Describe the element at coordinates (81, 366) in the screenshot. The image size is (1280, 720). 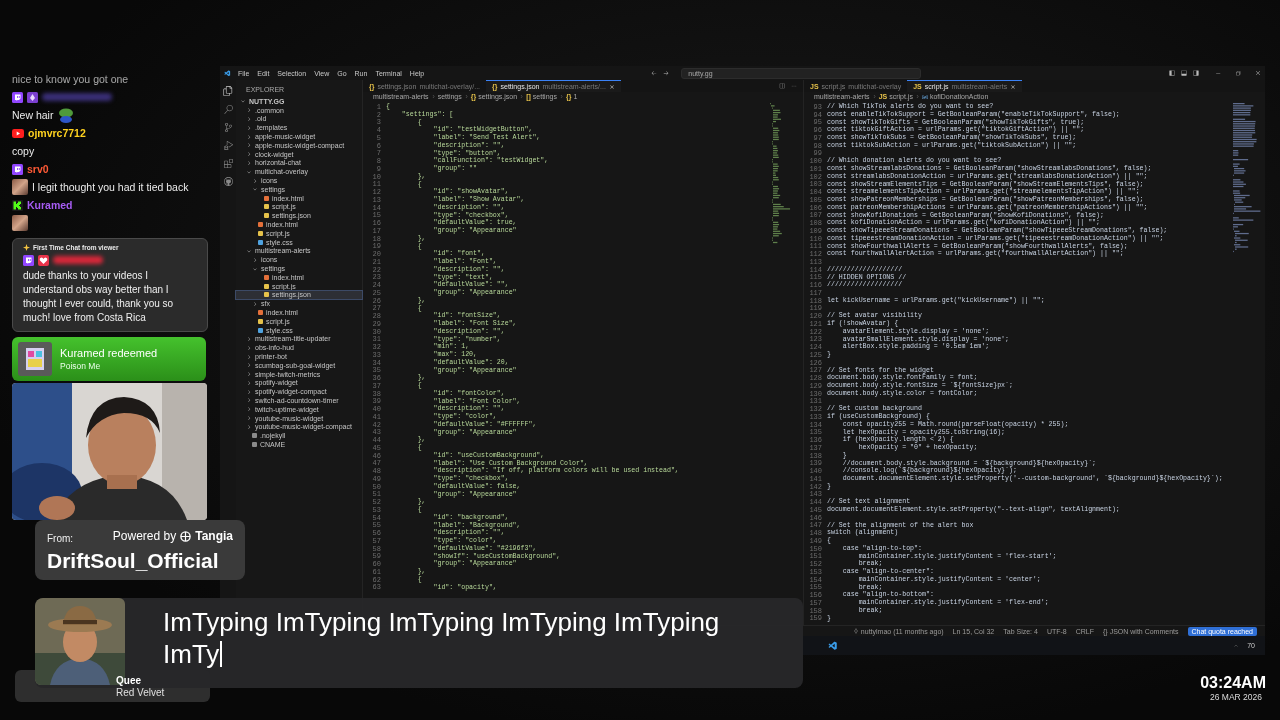
I see `reward-name: Poison Me` at that location.